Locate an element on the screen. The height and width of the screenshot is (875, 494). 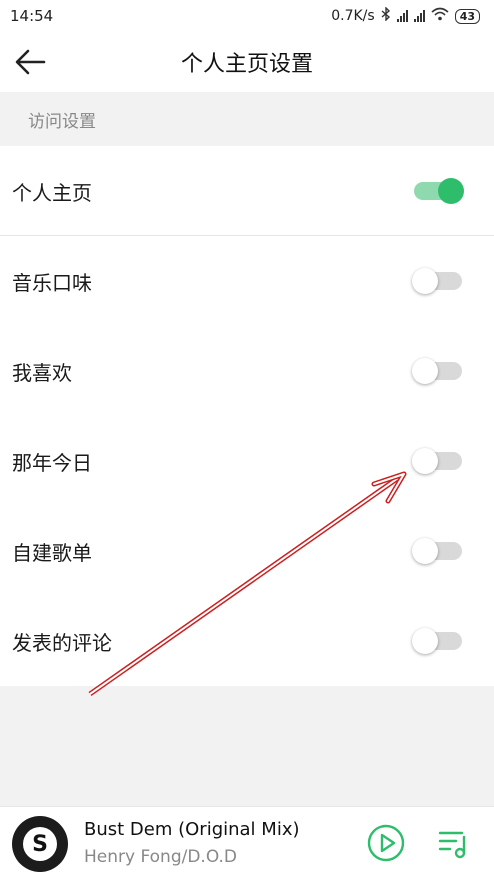
on-this-day-toggle is located at coordinates (438, 461).